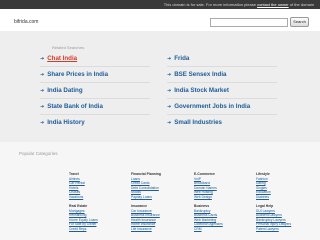  What do you see at coordinates (105, 123) in the screenshot?
I see `related-link: ➜ India History` at bounding box center [105, 123].